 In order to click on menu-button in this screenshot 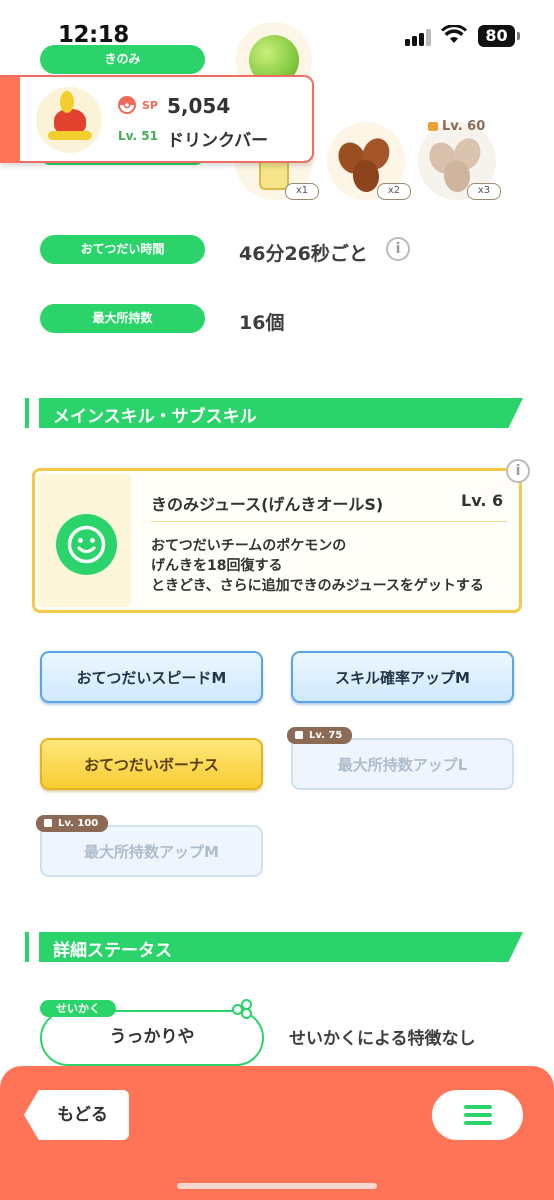, I will do `click(477, 1115)`.